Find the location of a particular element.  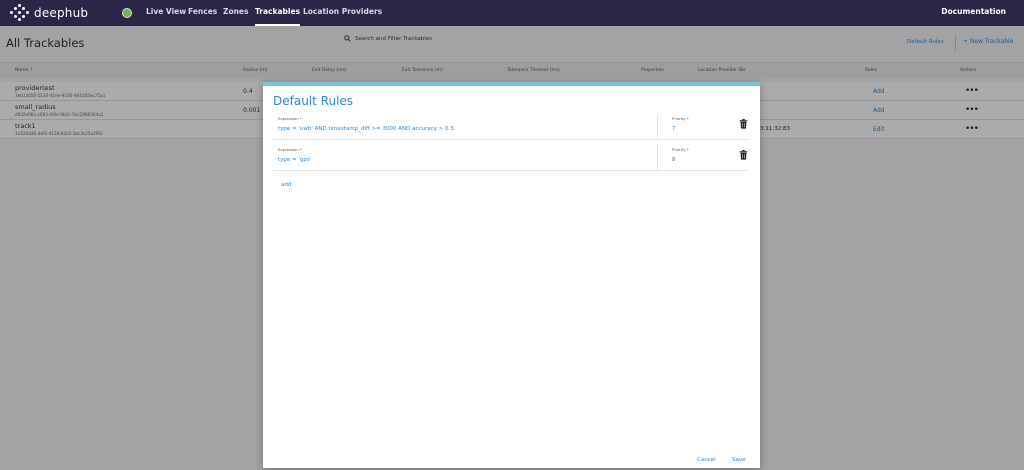

documentation-link: Documentation is located at coordinates (973, 13).